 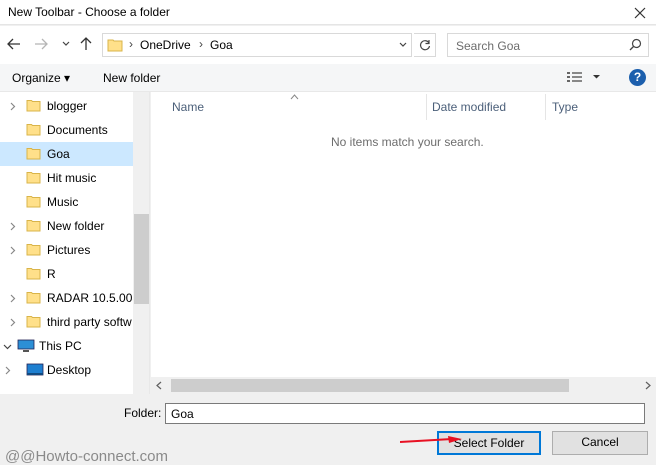 I want to click on tree-item-label: blogger, so click(x=67, y=106).